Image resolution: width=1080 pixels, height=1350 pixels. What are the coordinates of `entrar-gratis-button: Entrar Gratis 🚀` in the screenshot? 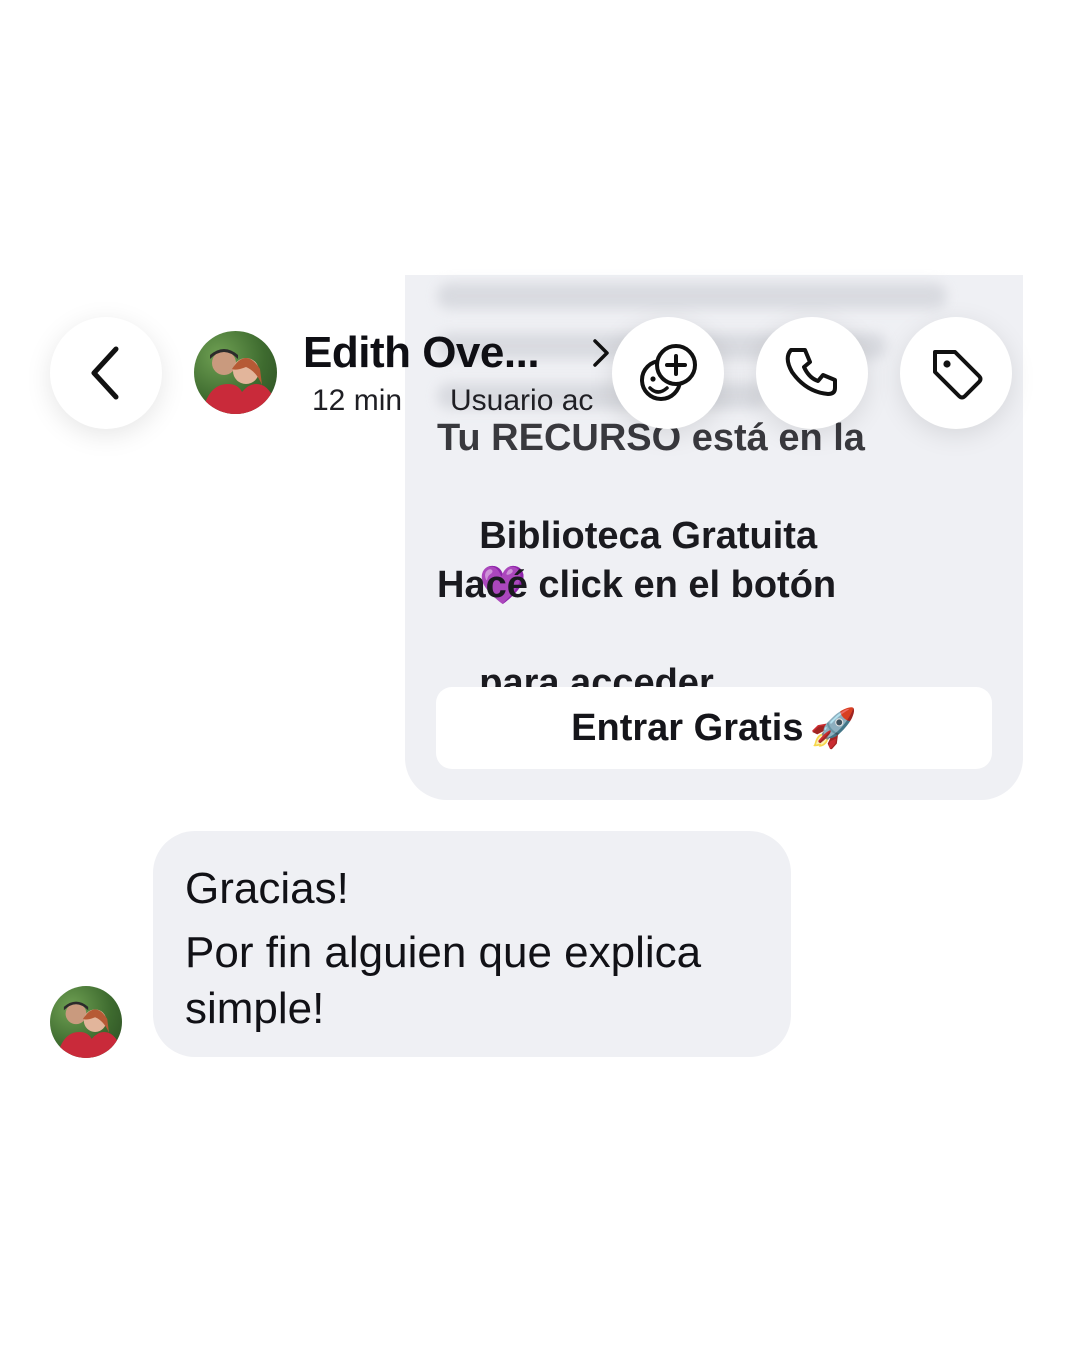 It's located at (714, 728).